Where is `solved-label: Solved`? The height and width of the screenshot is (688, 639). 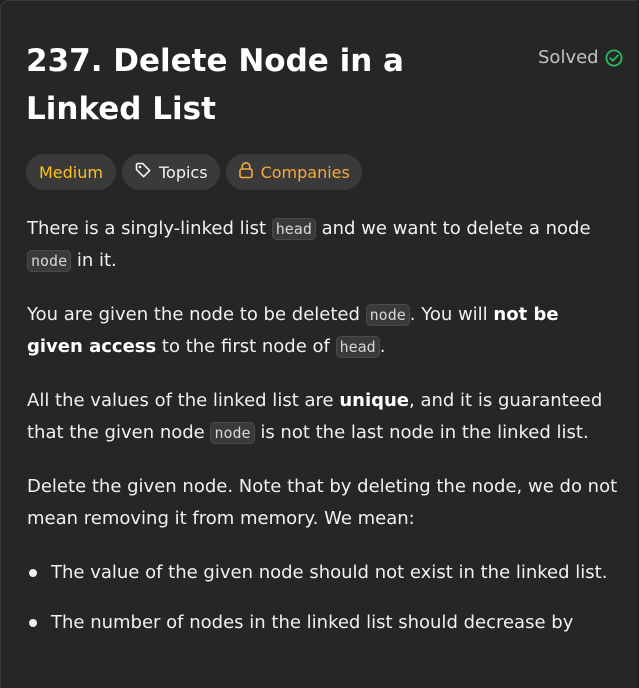
solved-label: Solved is located at coordinates (568, 57).